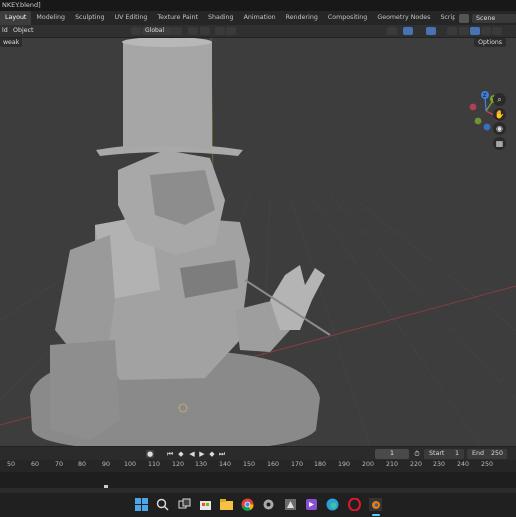 This screenshot has height=517, width=516. What do you see at coordinates (202, 454) in the screenshot?
I see `play-icon: ▶` at bounding box center [202, 454].